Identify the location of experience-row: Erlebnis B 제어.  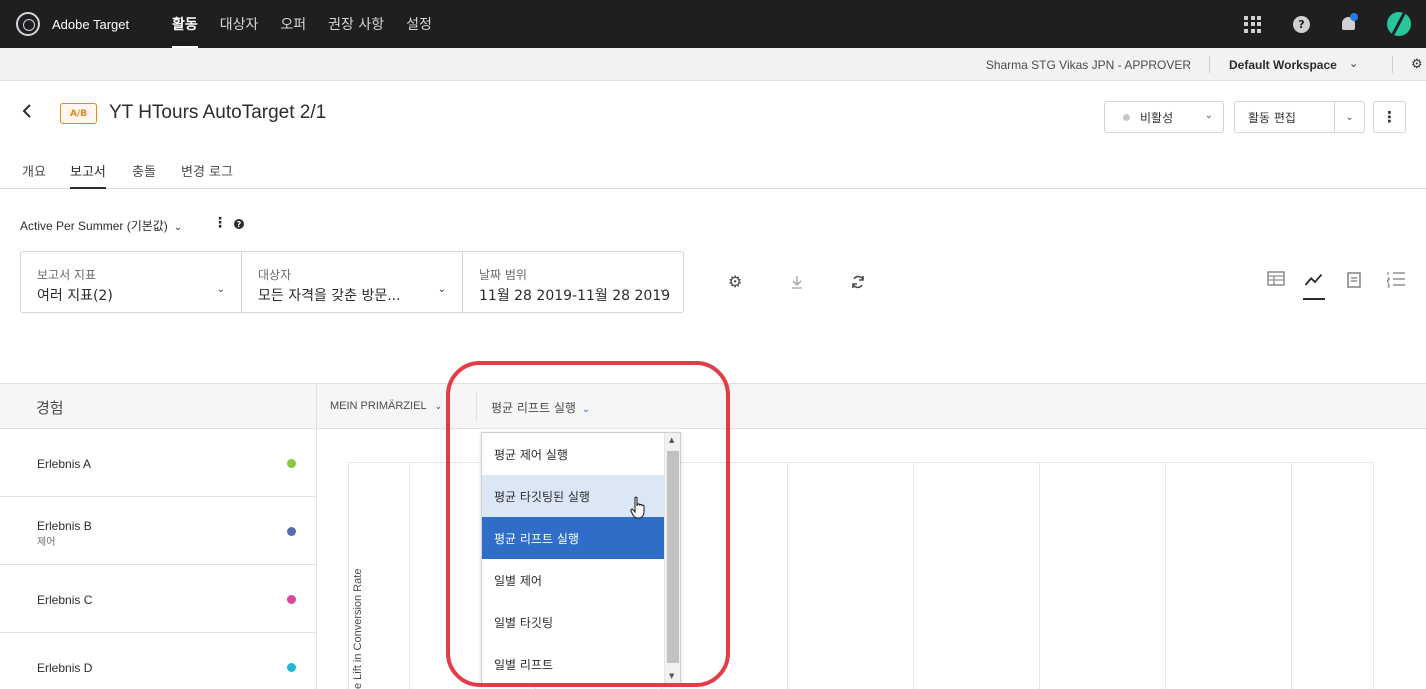
(158, 531).